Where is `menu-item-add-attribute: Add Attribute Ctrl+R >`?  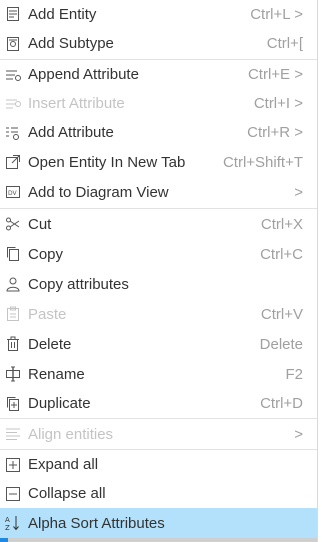
menu-item-add-attribute: Add Attribute Ctrl+R > is located at coordinates (158, 132).